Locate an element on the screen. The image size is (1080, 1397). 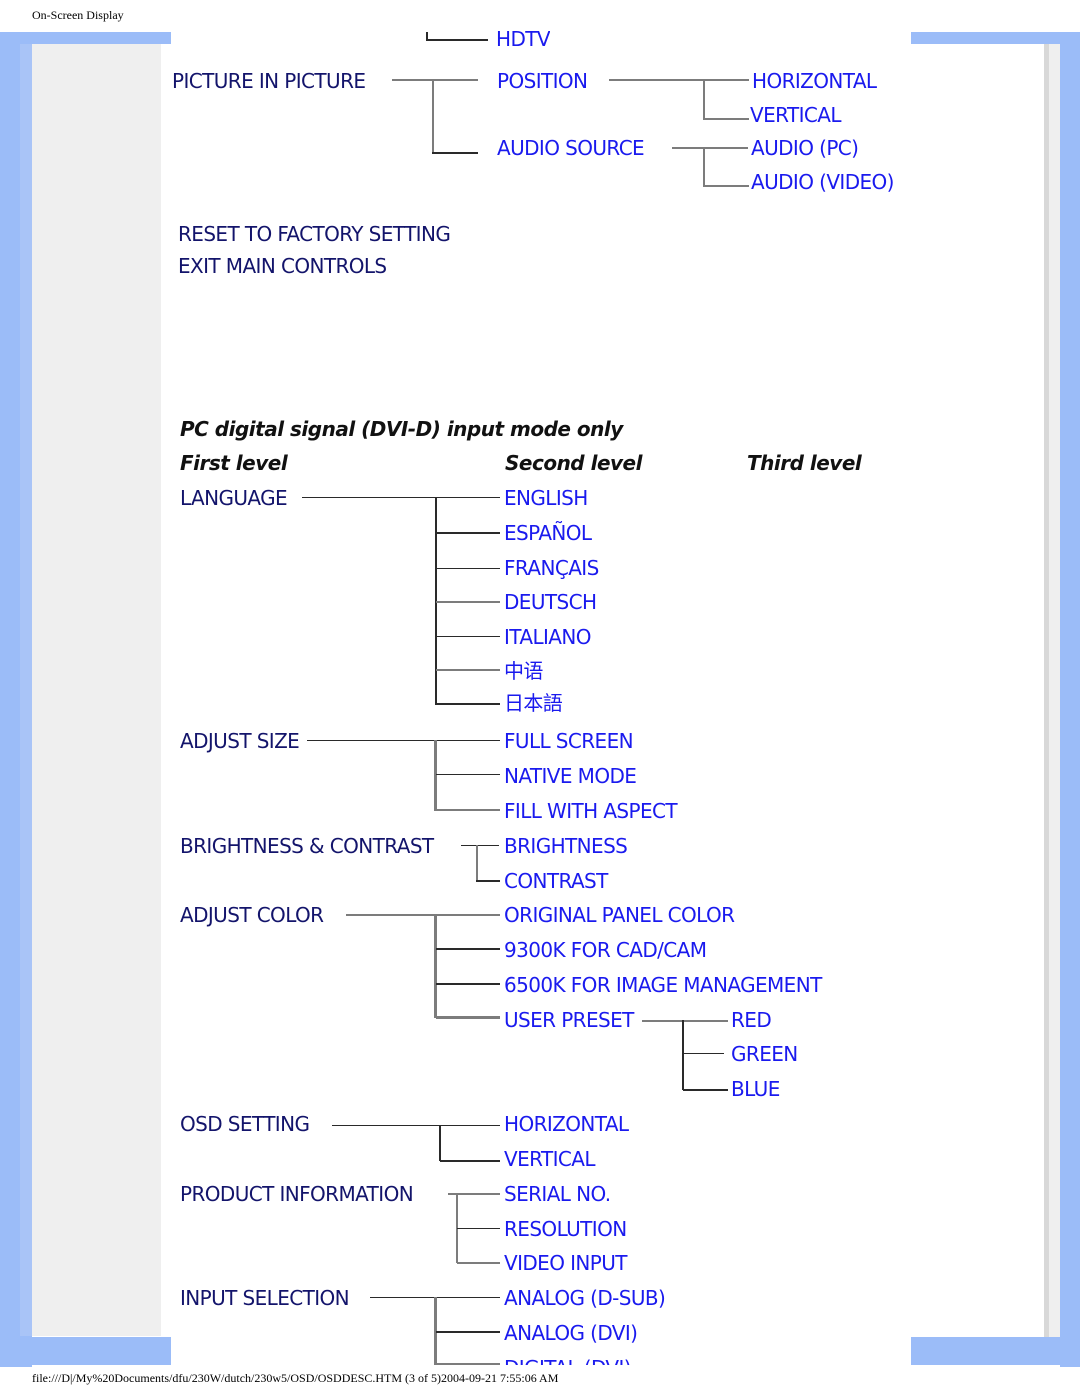
menu-item-full-screen: FULL SCREEN is located at coordinates (569, 741).